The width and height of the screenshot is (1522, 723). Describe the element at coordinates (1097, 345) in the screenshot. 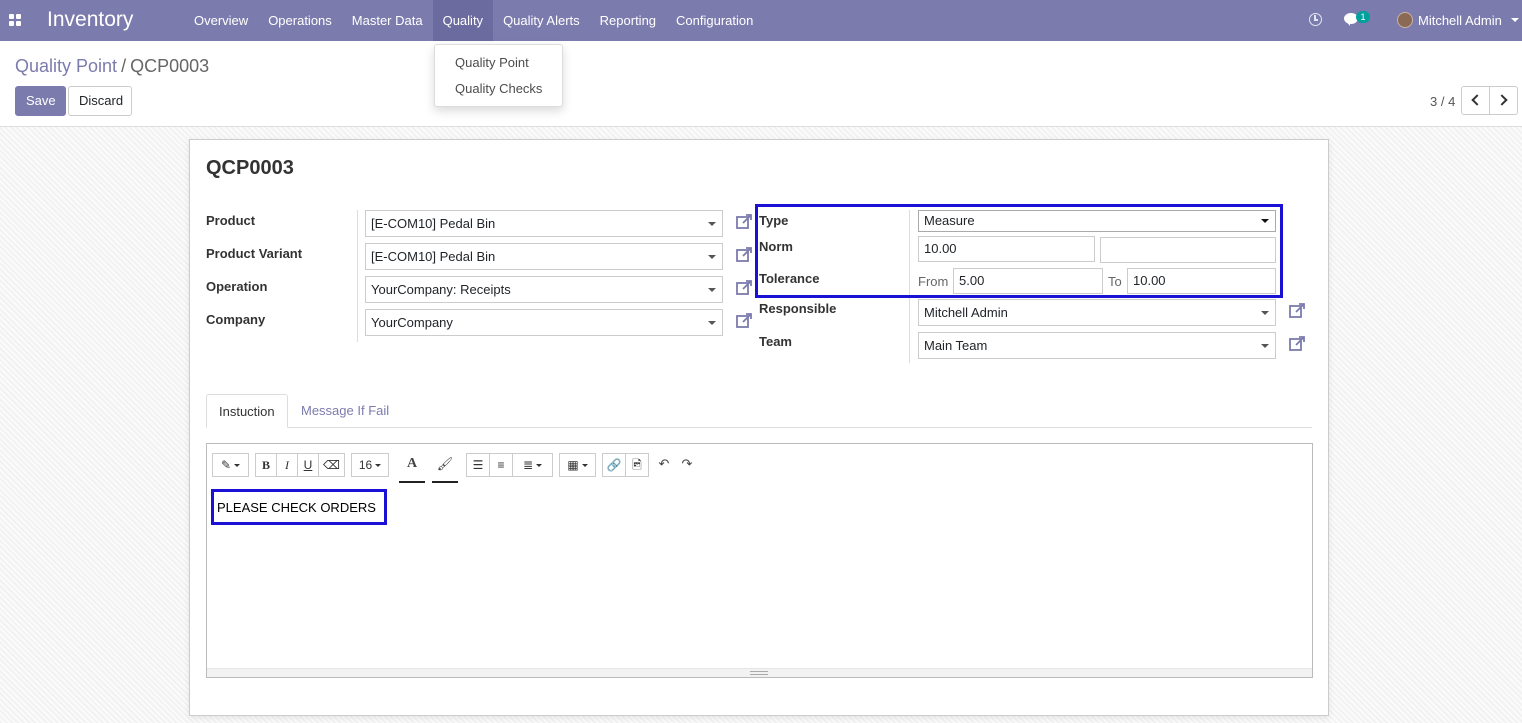

I see `team-select: Main Team` at that location.